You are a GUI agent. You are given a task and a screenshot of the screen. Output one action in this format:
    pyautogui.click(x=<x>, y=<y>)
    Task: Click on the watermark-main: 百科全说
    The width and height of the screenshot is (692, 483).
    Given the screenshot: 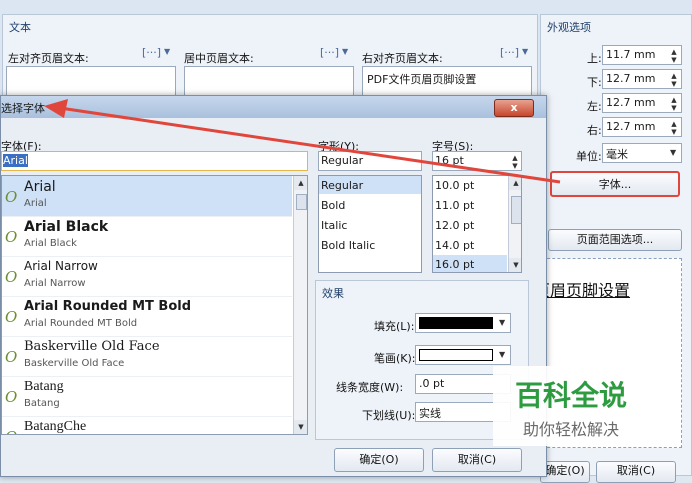 What is the action you would take?
    pyautogui.click(x=571, y=395)
    